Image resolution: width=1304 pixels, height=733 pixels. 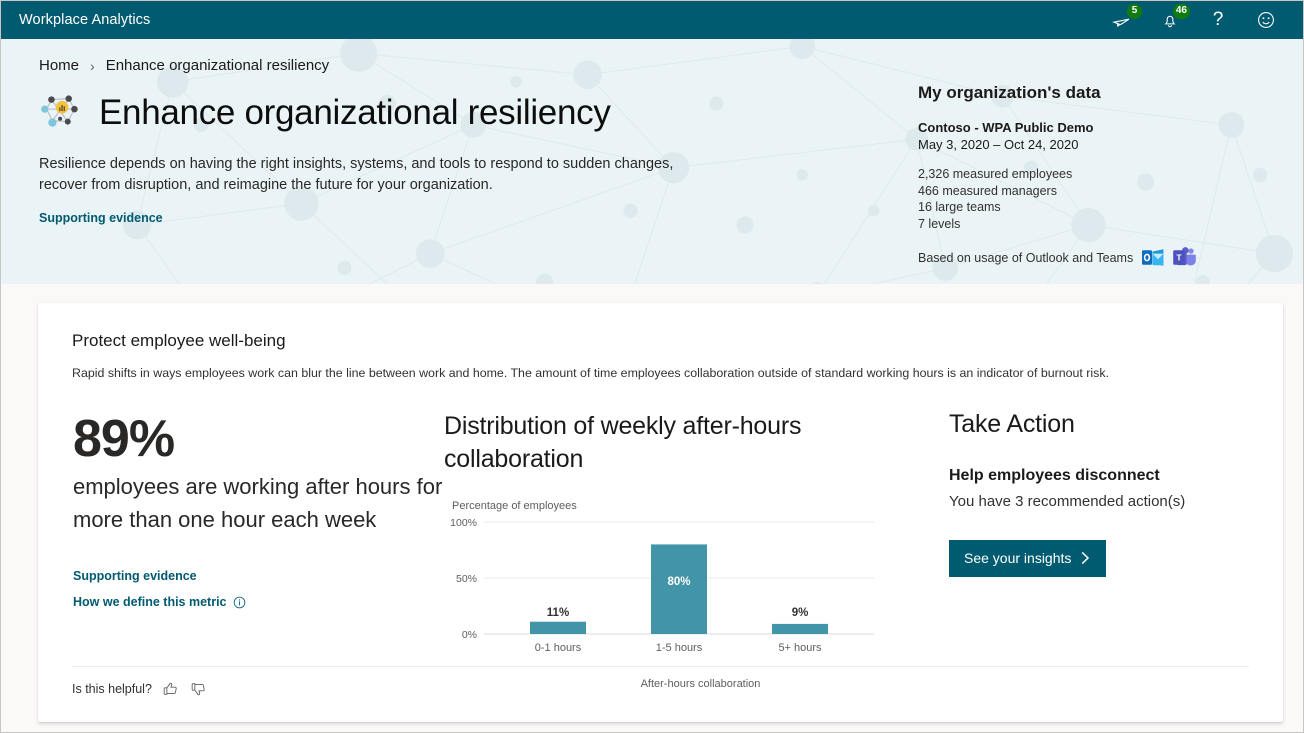 I want to click on org-name: Contoso - WPA Public Demo, so click(x=1006, y=127).